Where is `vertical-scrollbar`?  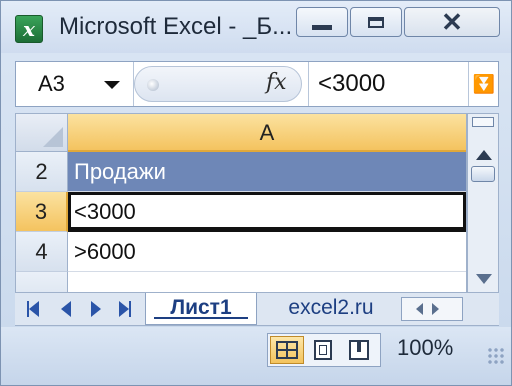 vertical-scrollbar is located at coordinates (483, 203).